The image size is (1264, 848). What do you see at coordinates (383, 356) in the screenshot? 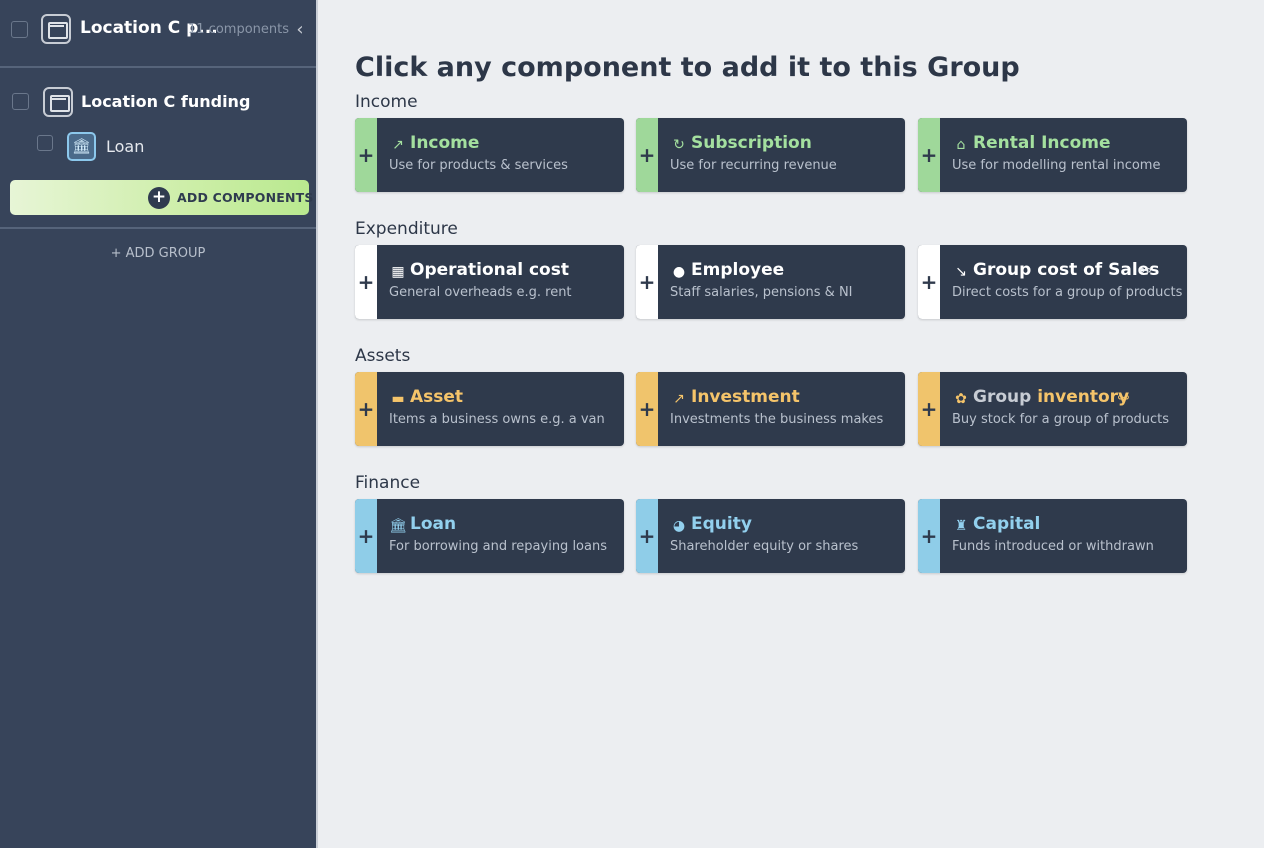
I see `section-label-assets: Assets` at bounding box center [383, 356].